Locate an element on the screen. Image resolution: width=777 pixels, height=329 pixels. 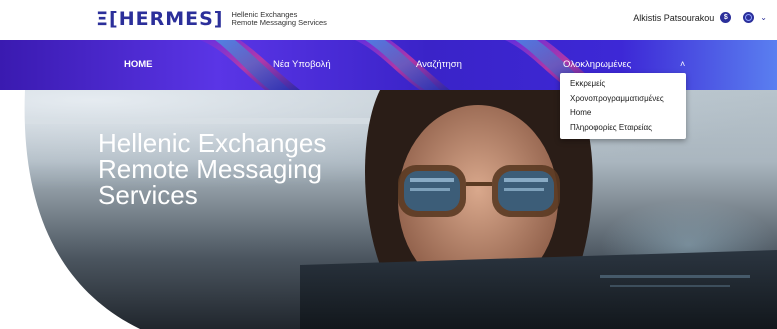
nav-search: Αναζήτηση is located at coordinates (439, 65).